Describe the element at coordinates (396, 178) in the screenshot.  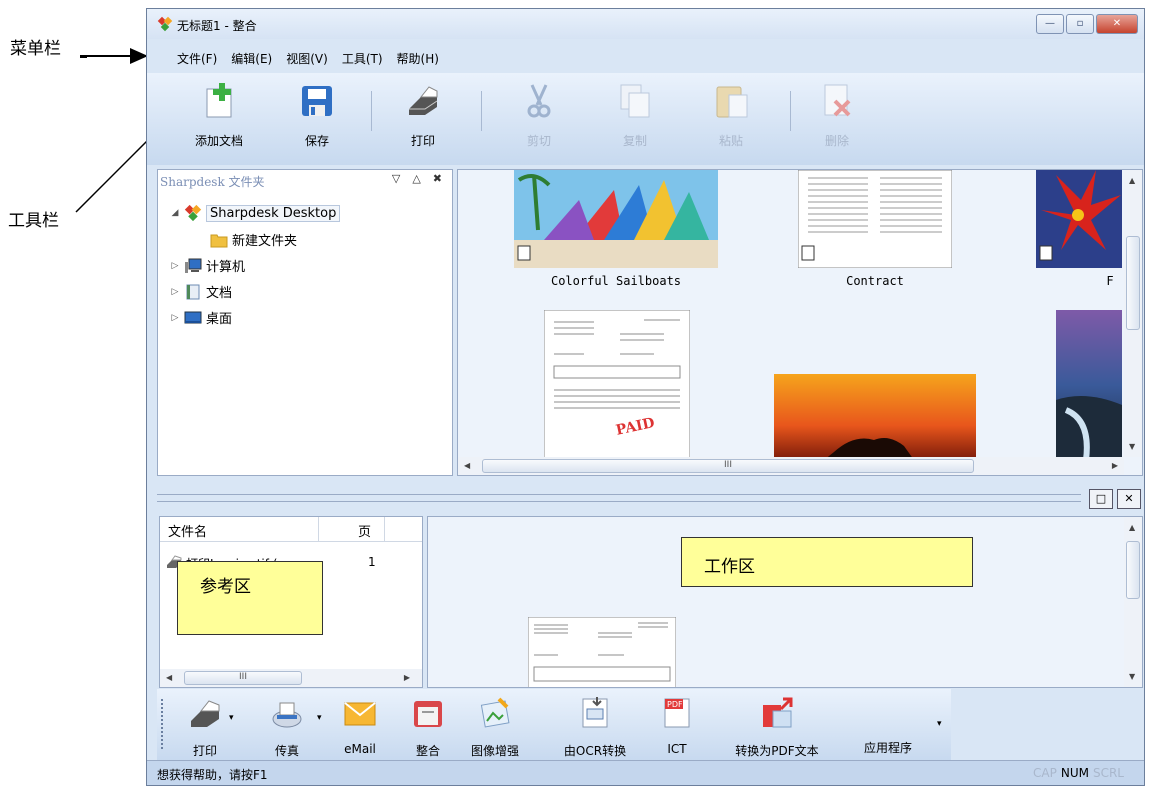
I see `panel-collapse-icon: ▽` at that location.